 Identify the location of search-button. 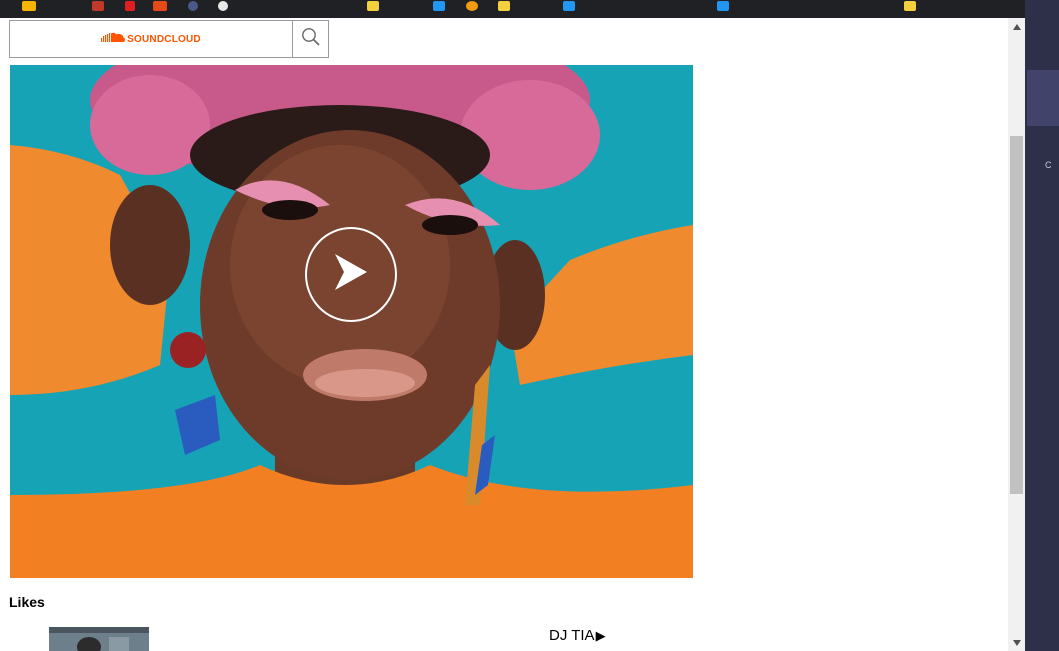
(310, 39).